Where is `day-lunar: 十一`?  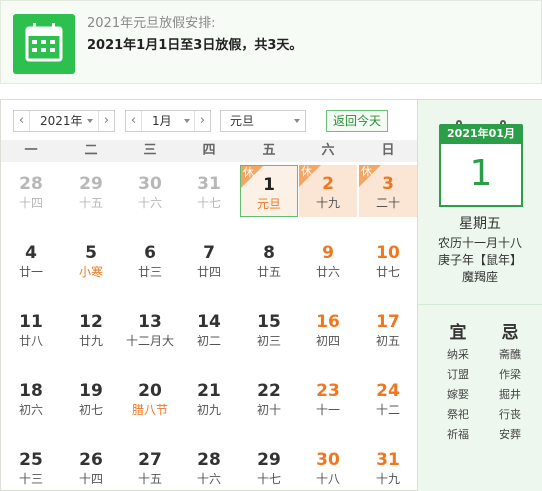 day-lunar: 十一 is located at coordinates (327, 410).